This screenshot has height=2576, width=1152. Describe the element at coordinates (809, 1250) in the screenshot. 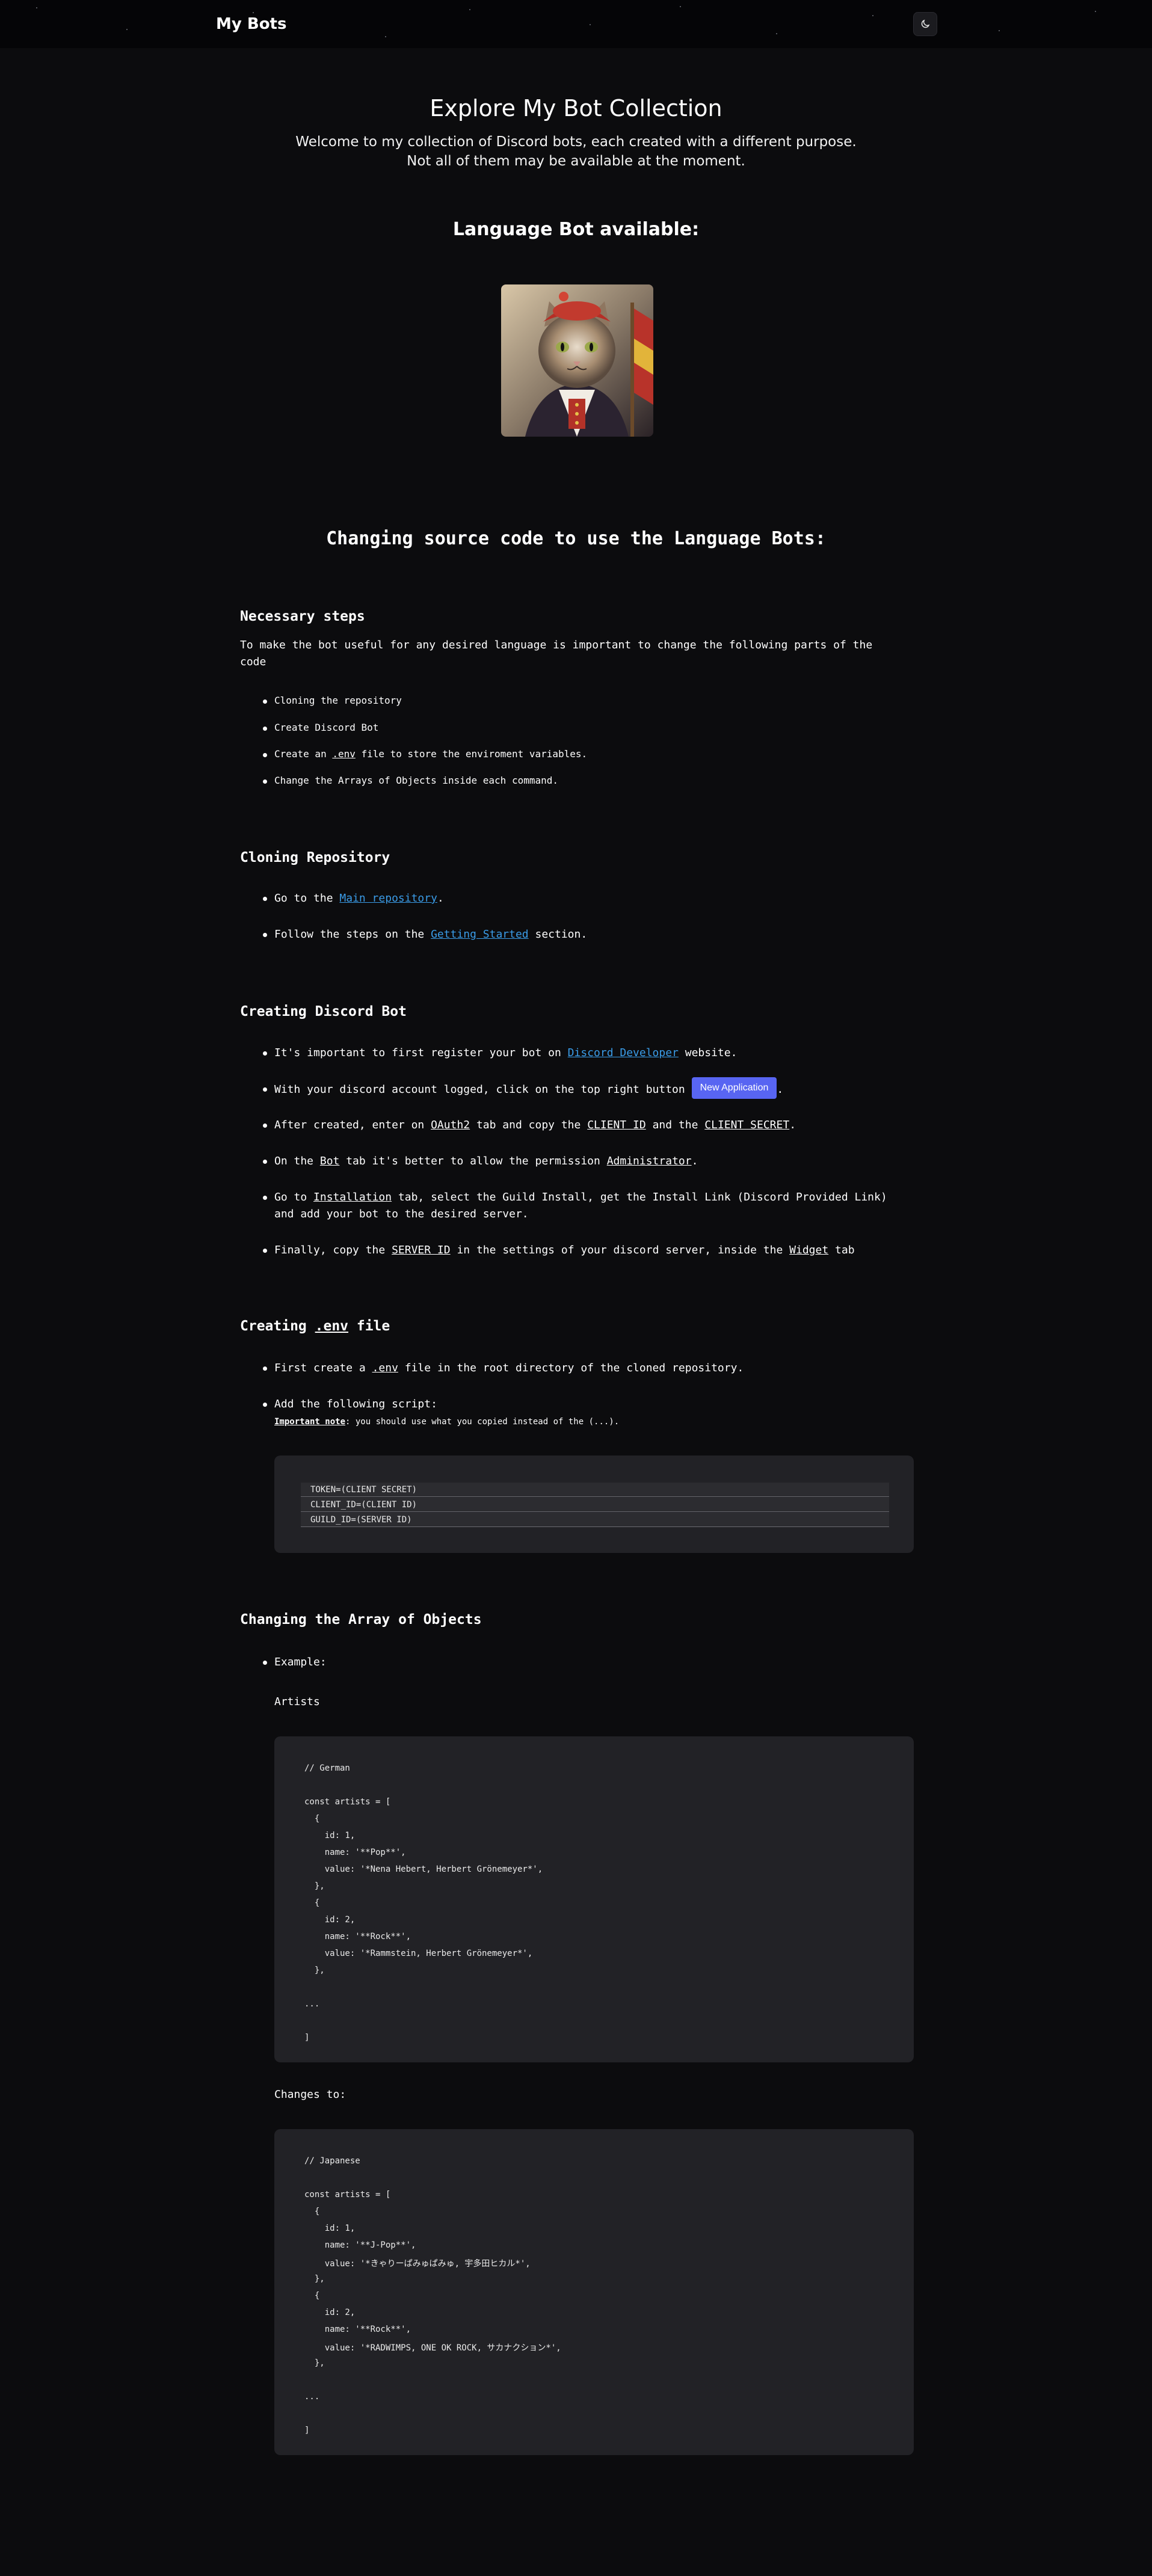

I see `widget-text: Widget` at that location.